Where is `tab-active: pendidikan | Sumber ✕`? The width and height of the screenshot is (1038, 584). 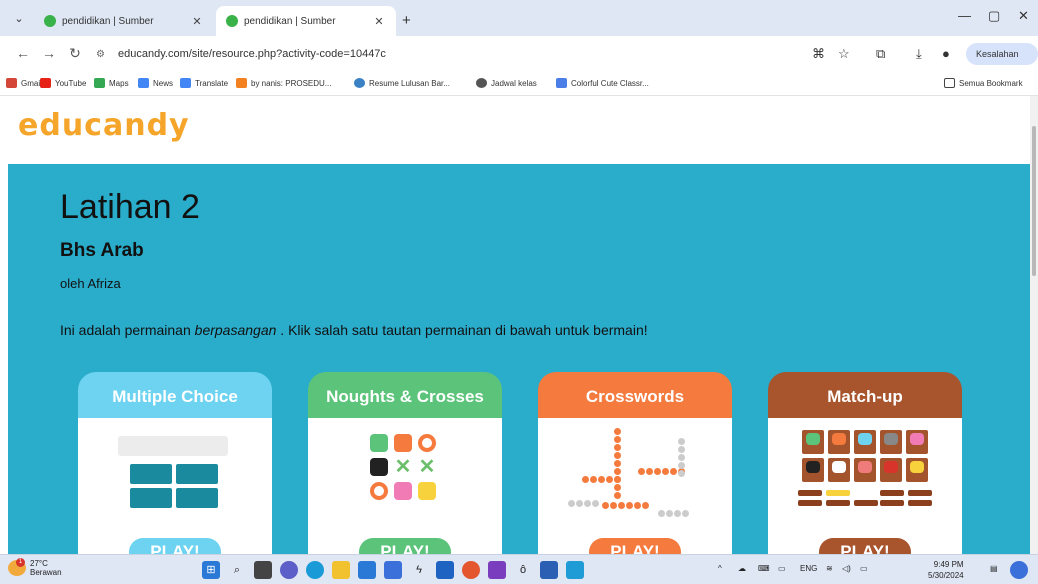
tab-active: pendidikan | Sumber ✕ is located at coordinates (306, 21).